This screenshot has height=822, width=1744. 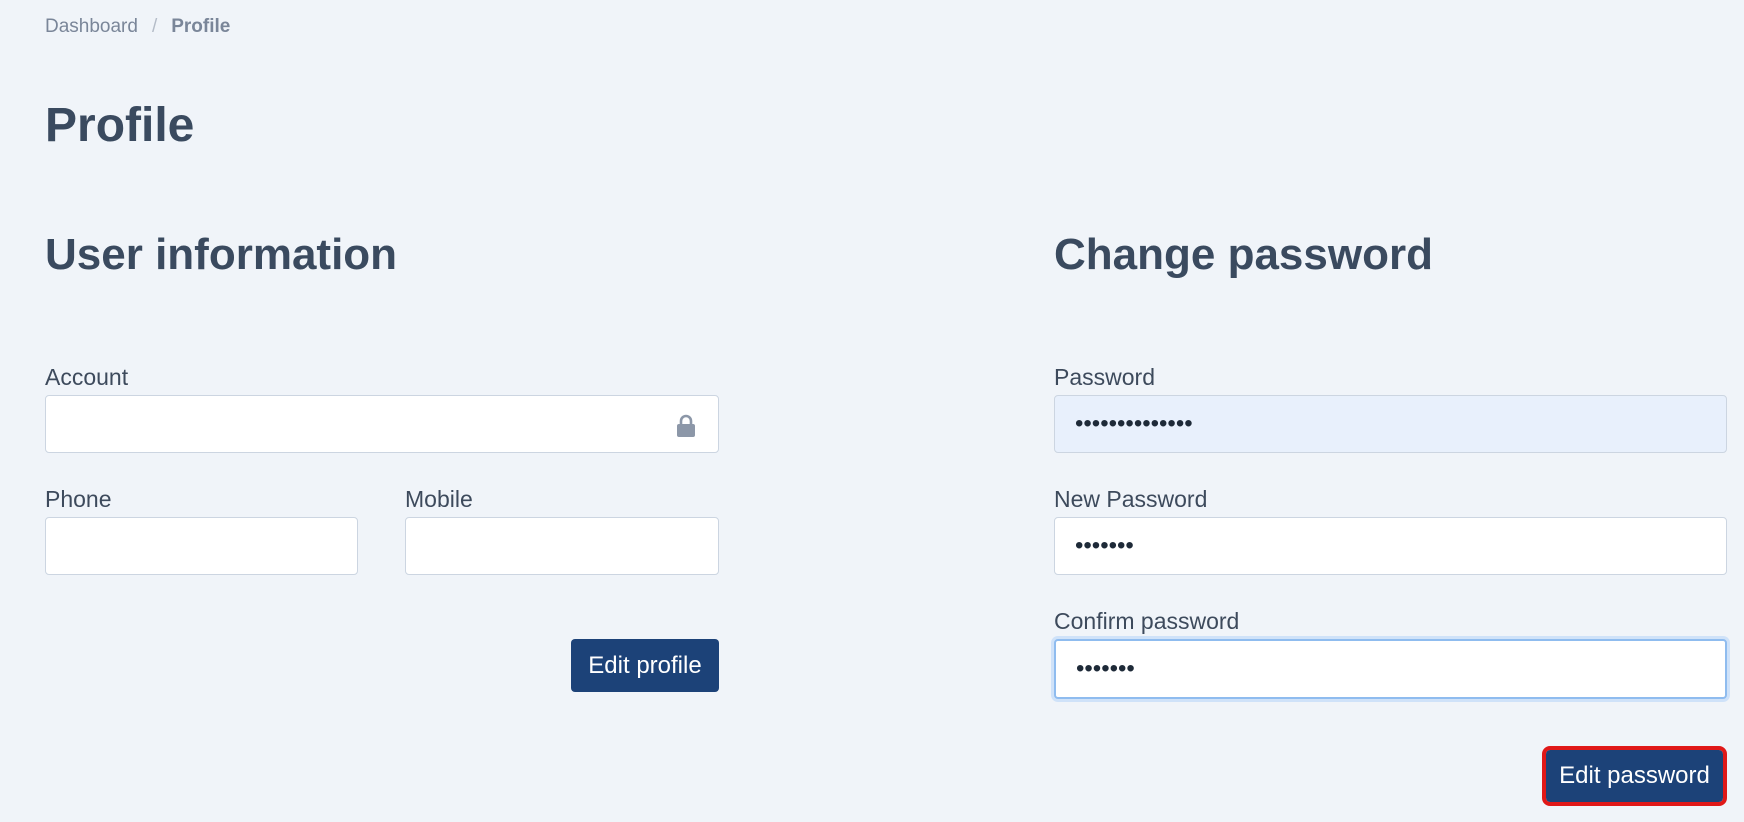 I want to click on user-information-title: User information, so click(x=221, y=254).